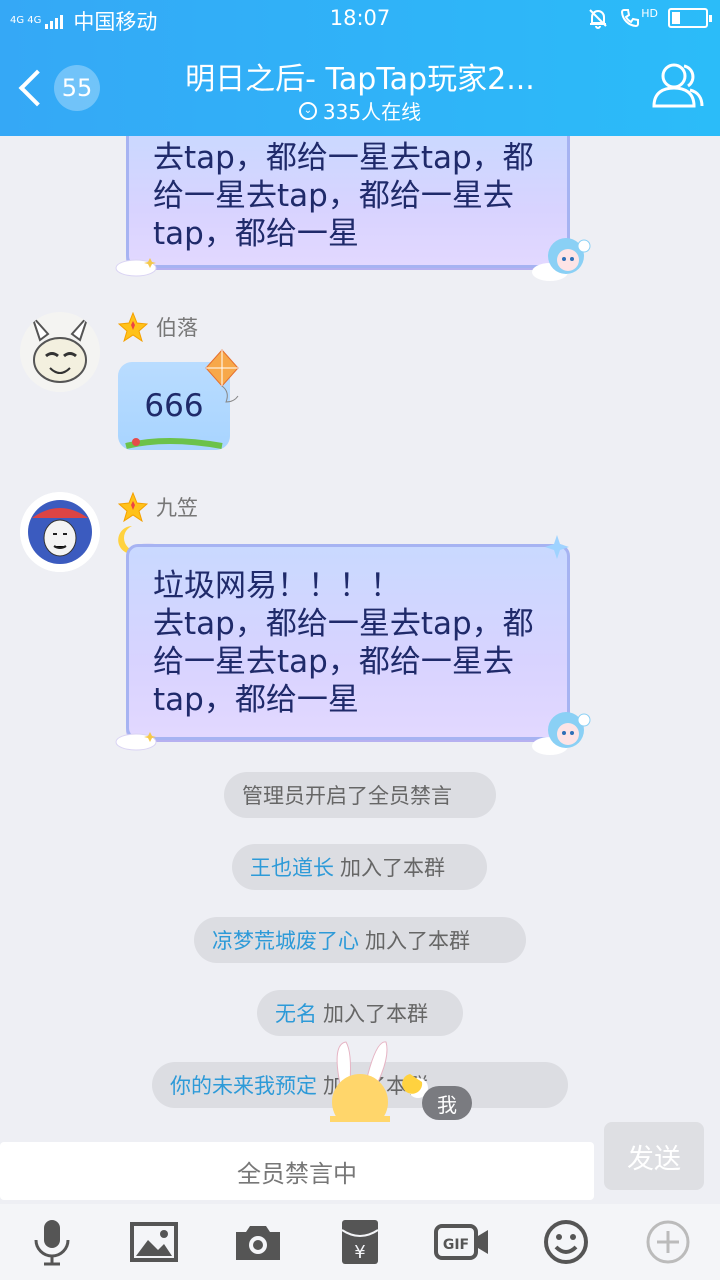  I want to click on sender-row: 九笠, so click(158, 507).